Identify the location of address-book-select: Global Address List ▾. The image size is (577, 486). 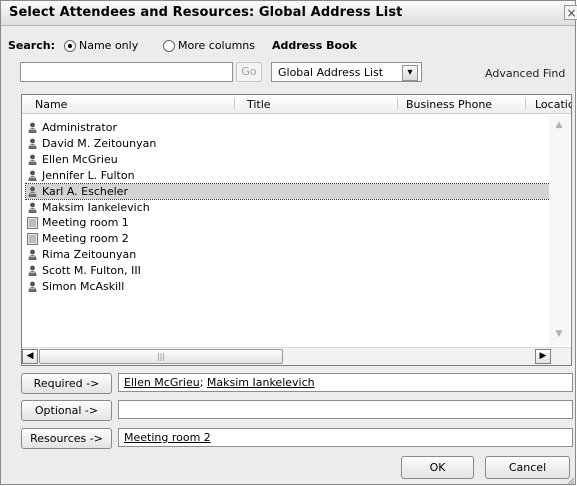
(346, 72).